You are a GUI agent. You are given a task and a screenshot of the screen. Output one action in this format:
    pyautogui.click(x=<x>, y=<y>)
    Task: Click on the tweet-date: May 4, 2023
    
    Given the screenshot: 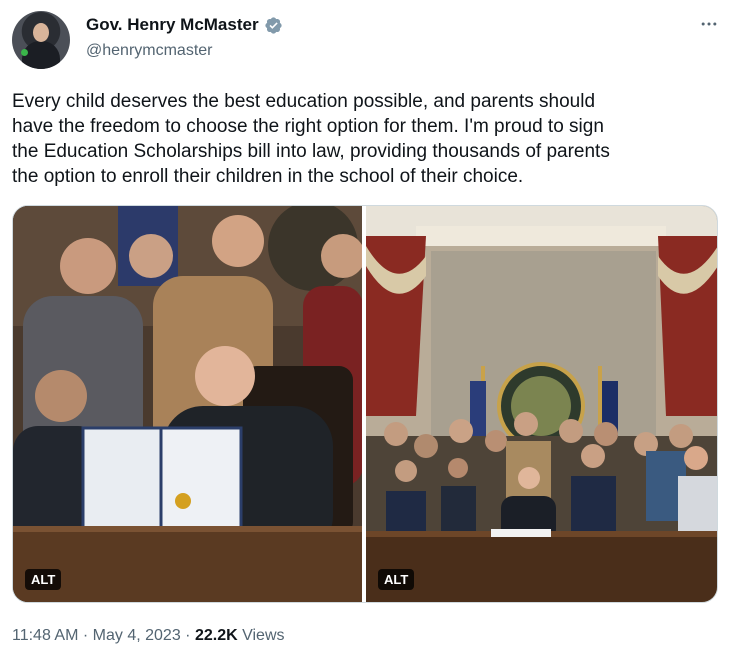 What is the action you would take?
    pyautogui.click(x=137, y=635)
    